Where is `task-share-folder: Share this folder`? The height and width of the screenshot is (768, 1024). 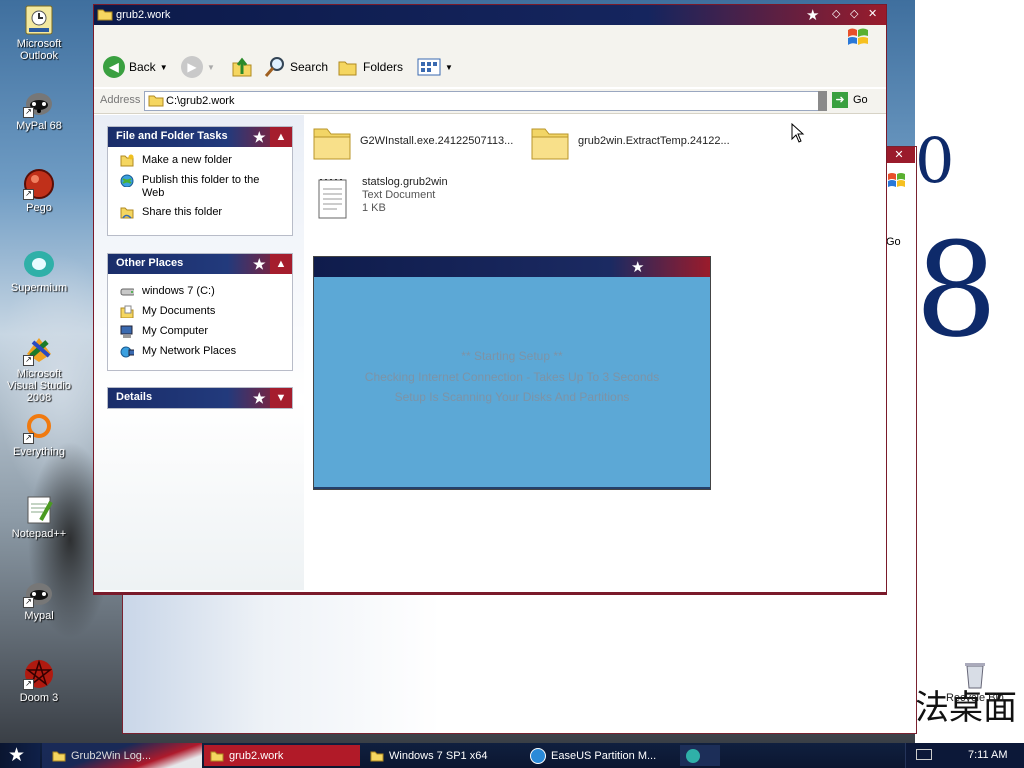
task-share-folder: Share this folder is located at coordinates (200, 212).